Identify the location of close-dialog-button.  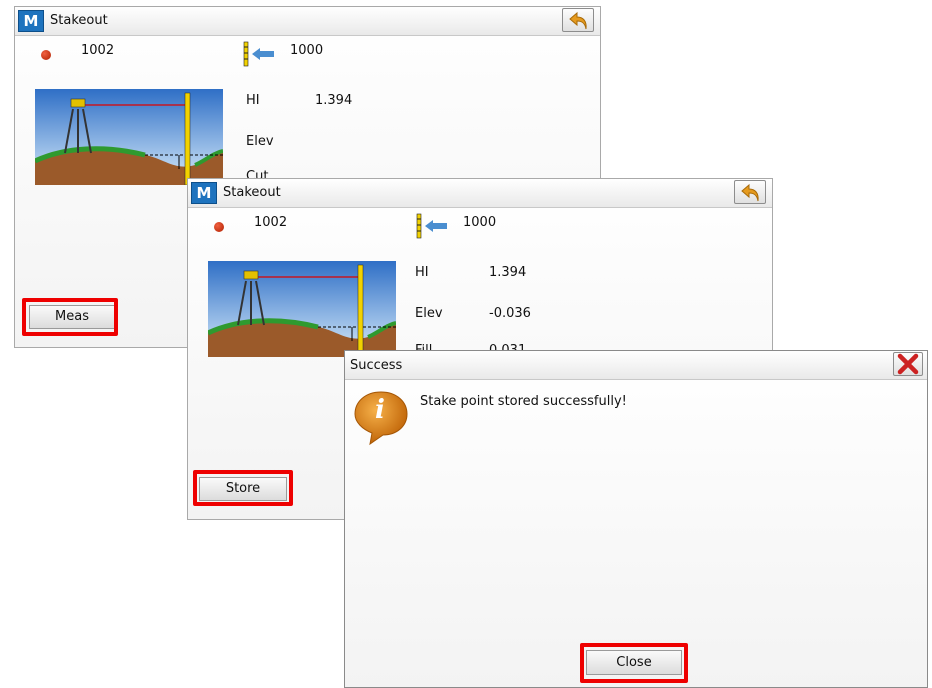
(908, 364).